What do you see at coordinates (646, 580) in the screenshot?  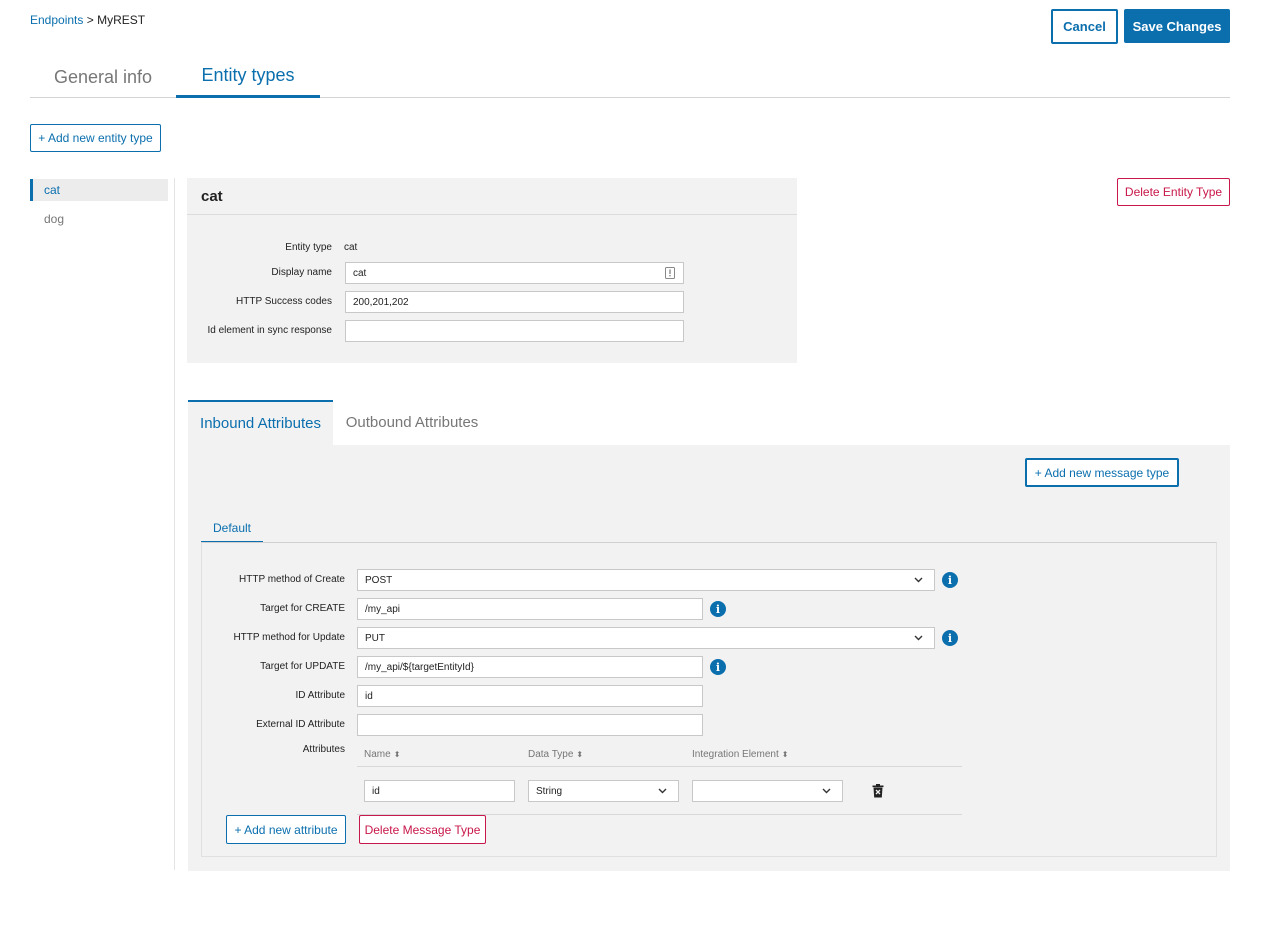 I see `create-method-select: POST` at bounding box center [646, 580].